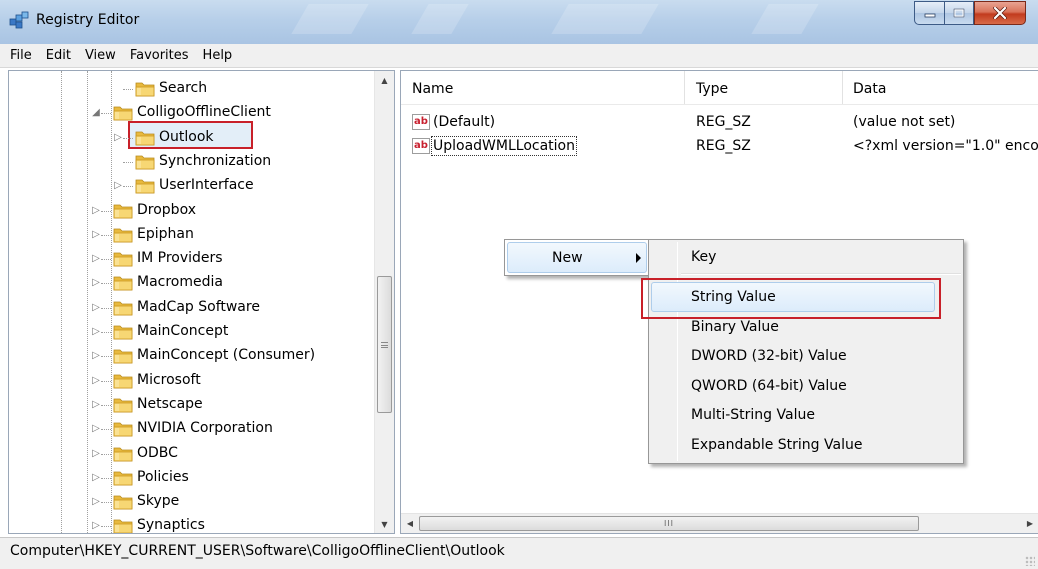 Image resolution: width=1038 pixels, height=569 pixels. Describe the element at coordinates (776, 445) in the screenshot. I see `menu-item-expandable-string-value: Expandable String Value` at that location.